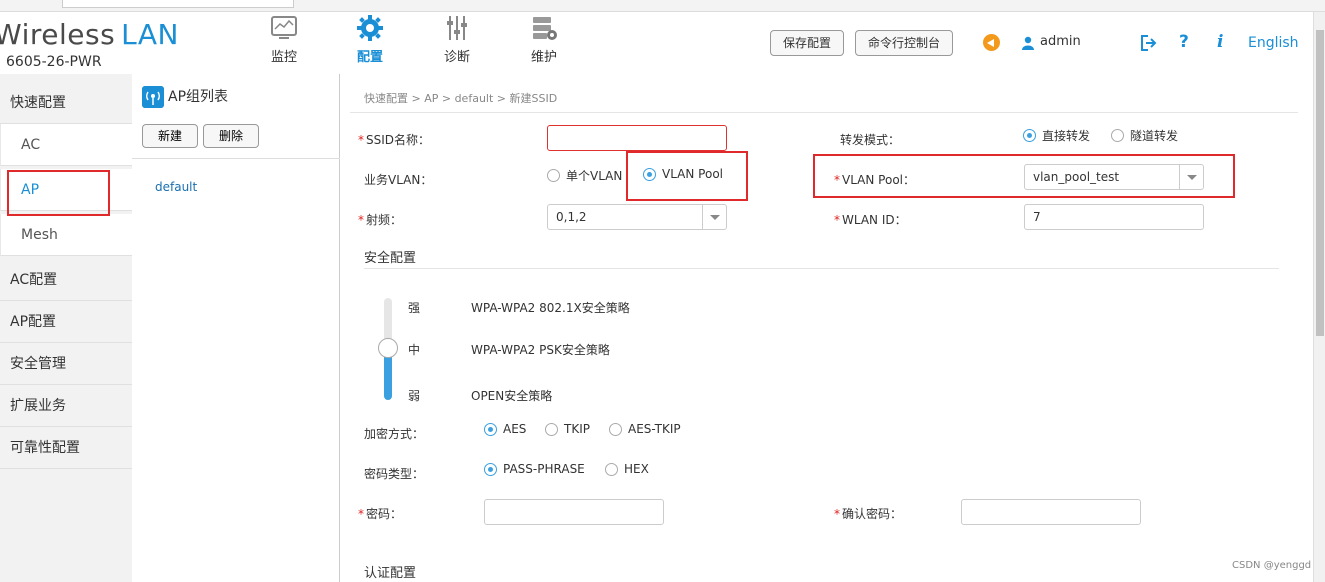  Describe the element at coordinates (654, 429) in the screenshot. I see `radio-label: AES-TKIP` at that location.